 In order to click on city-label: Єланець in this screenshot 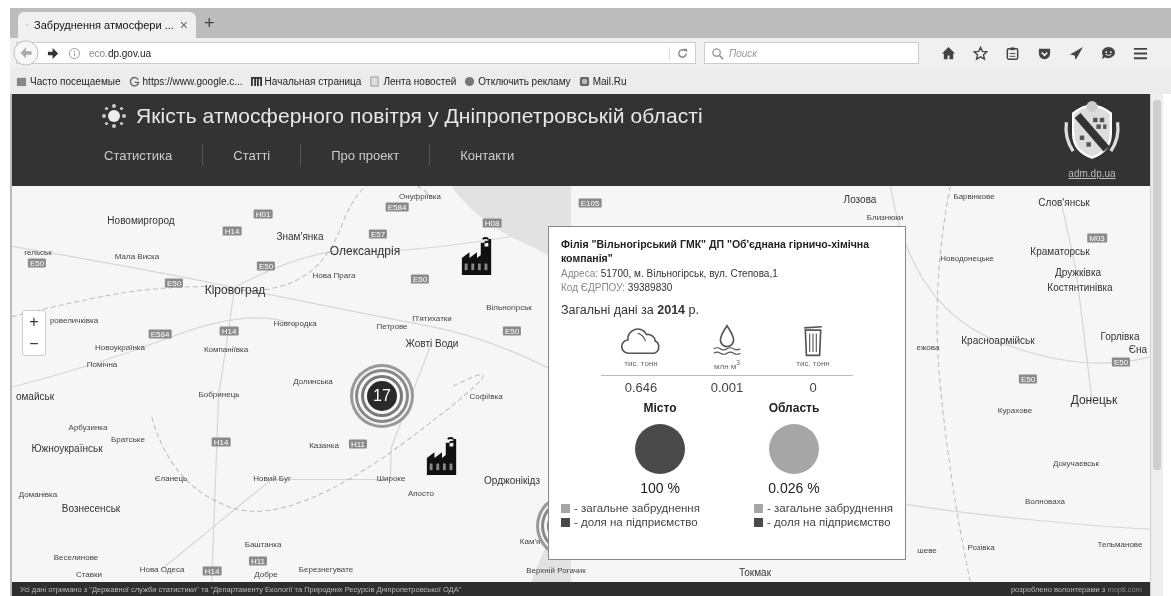, I will do `click(171, 478)`.